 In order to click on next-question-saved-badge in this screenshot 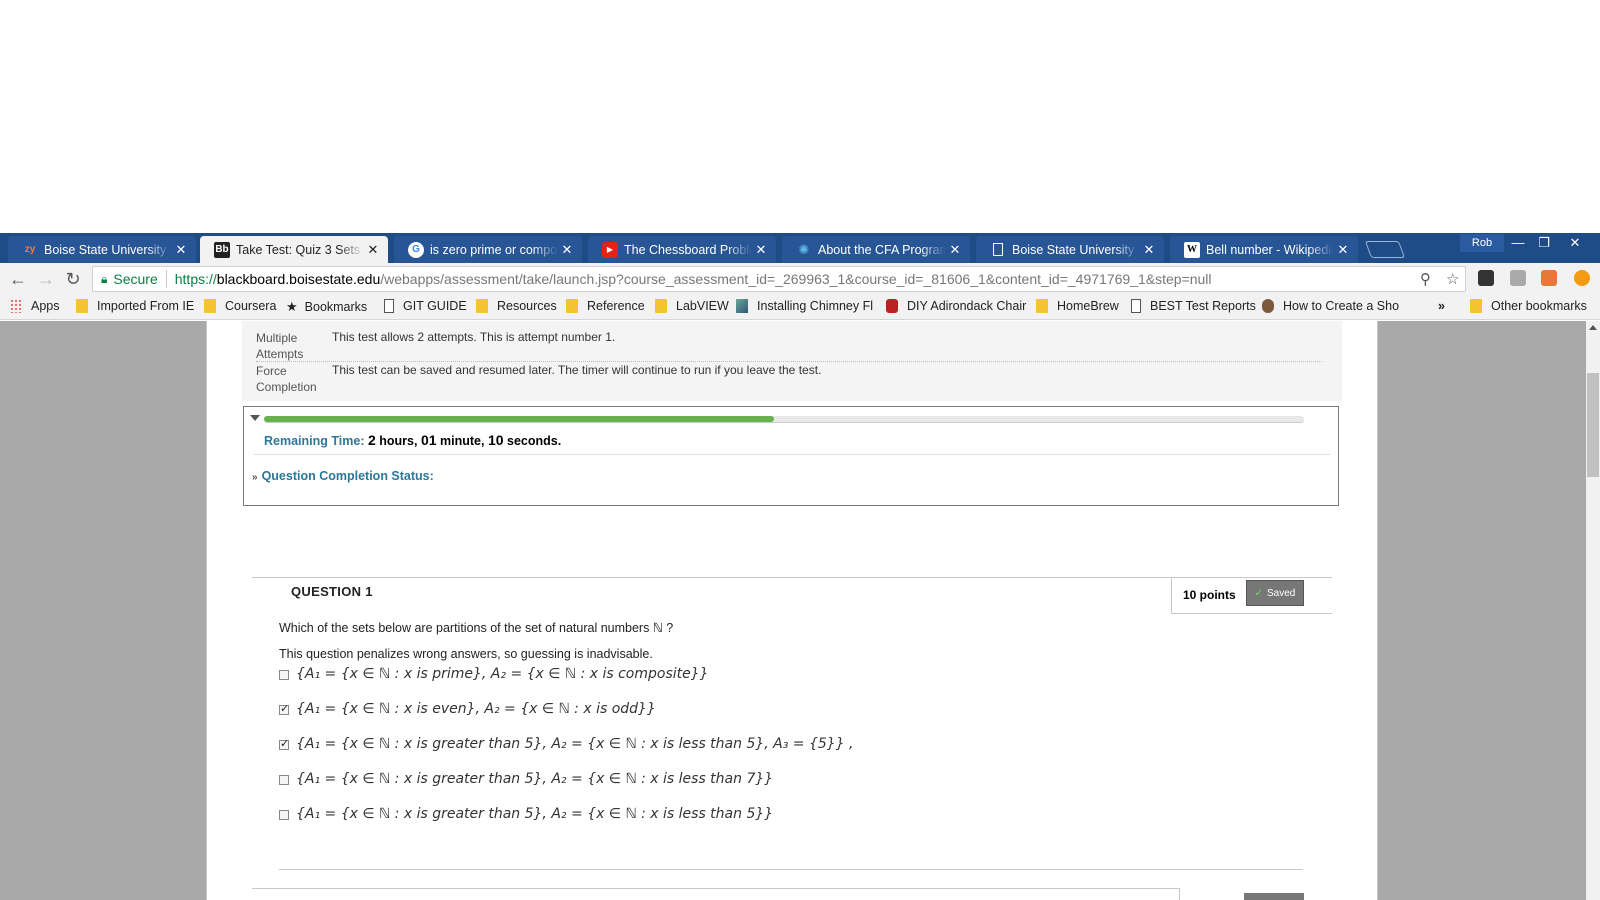, I will do `click(1274, 896)`.